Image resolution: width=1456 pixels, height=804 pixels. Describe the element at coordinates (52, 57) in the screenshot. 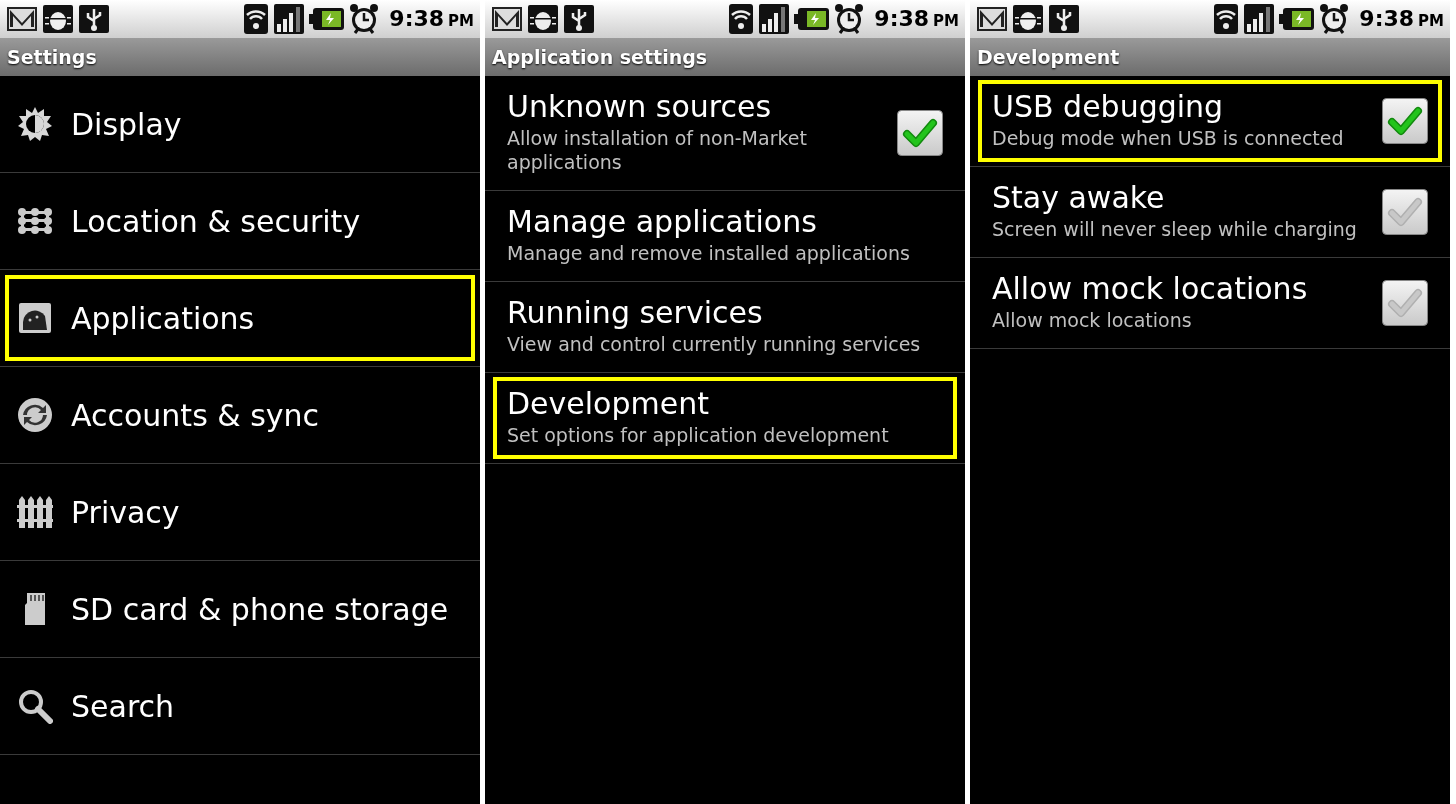

I see `screen-title: Settings` at that location.